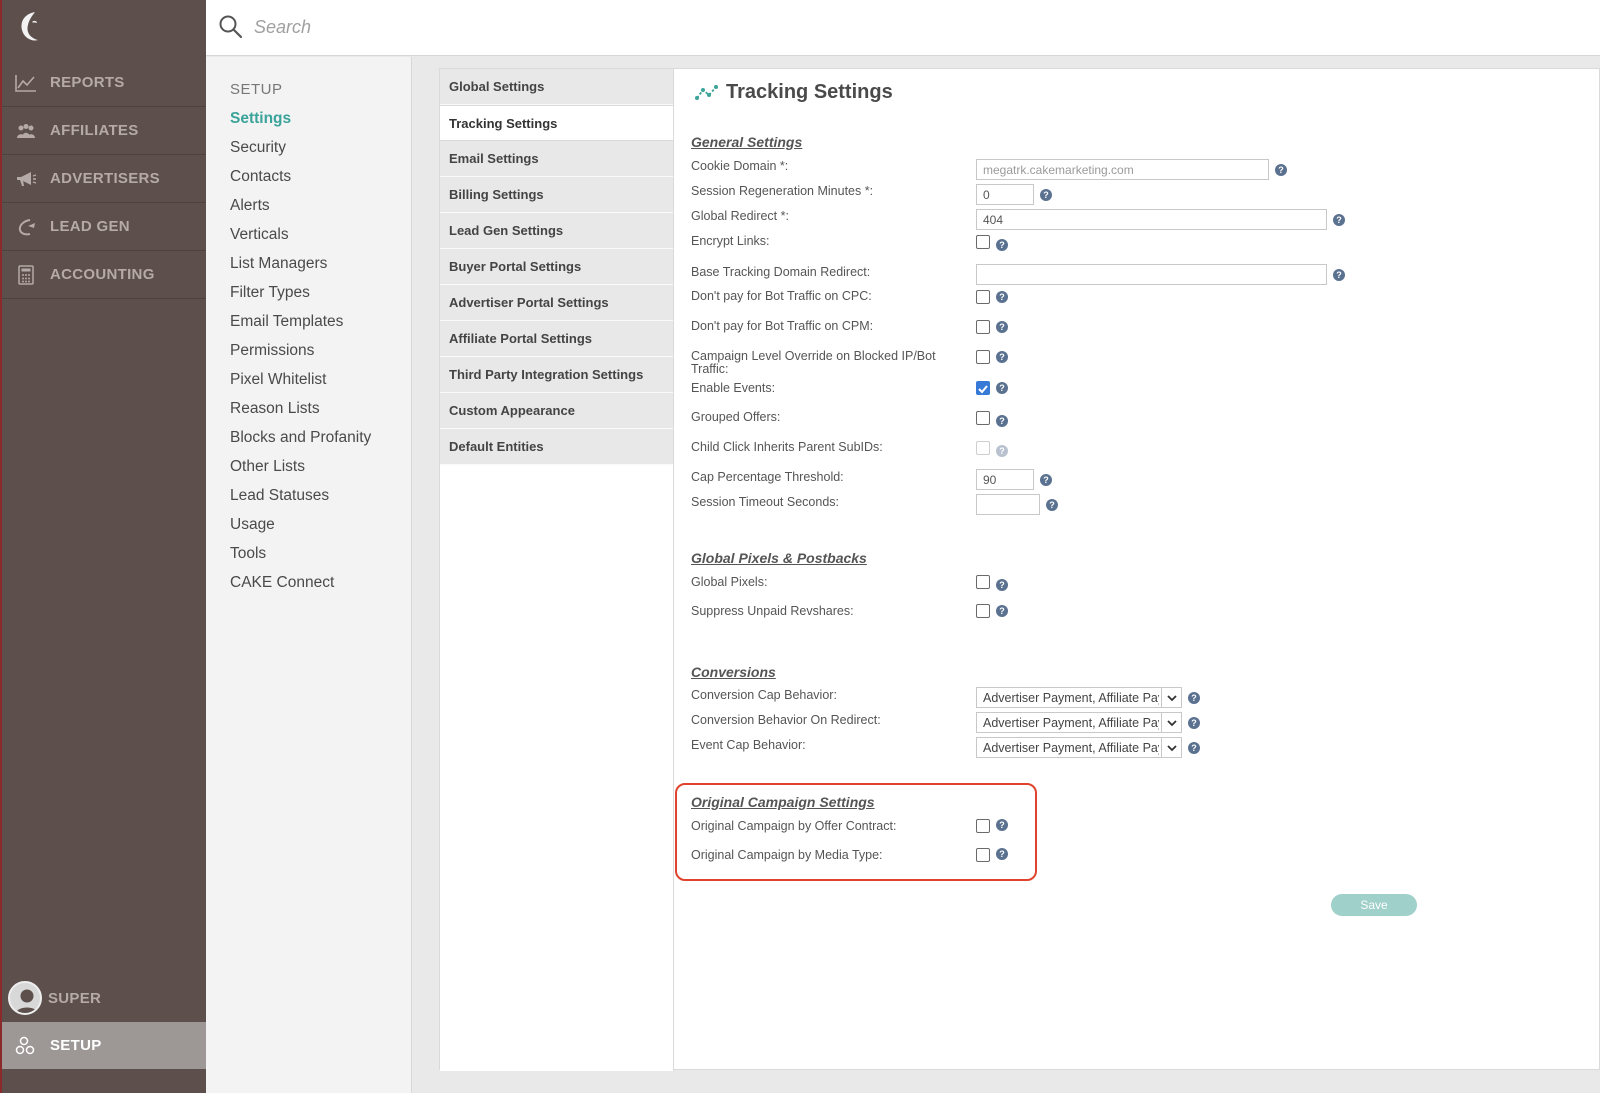 The width and height of the screenshot is (1600, 1093). Describe the element at coordinates (104, 998) in the screenshot. I see `nav-item-user: SUPER` at that location.